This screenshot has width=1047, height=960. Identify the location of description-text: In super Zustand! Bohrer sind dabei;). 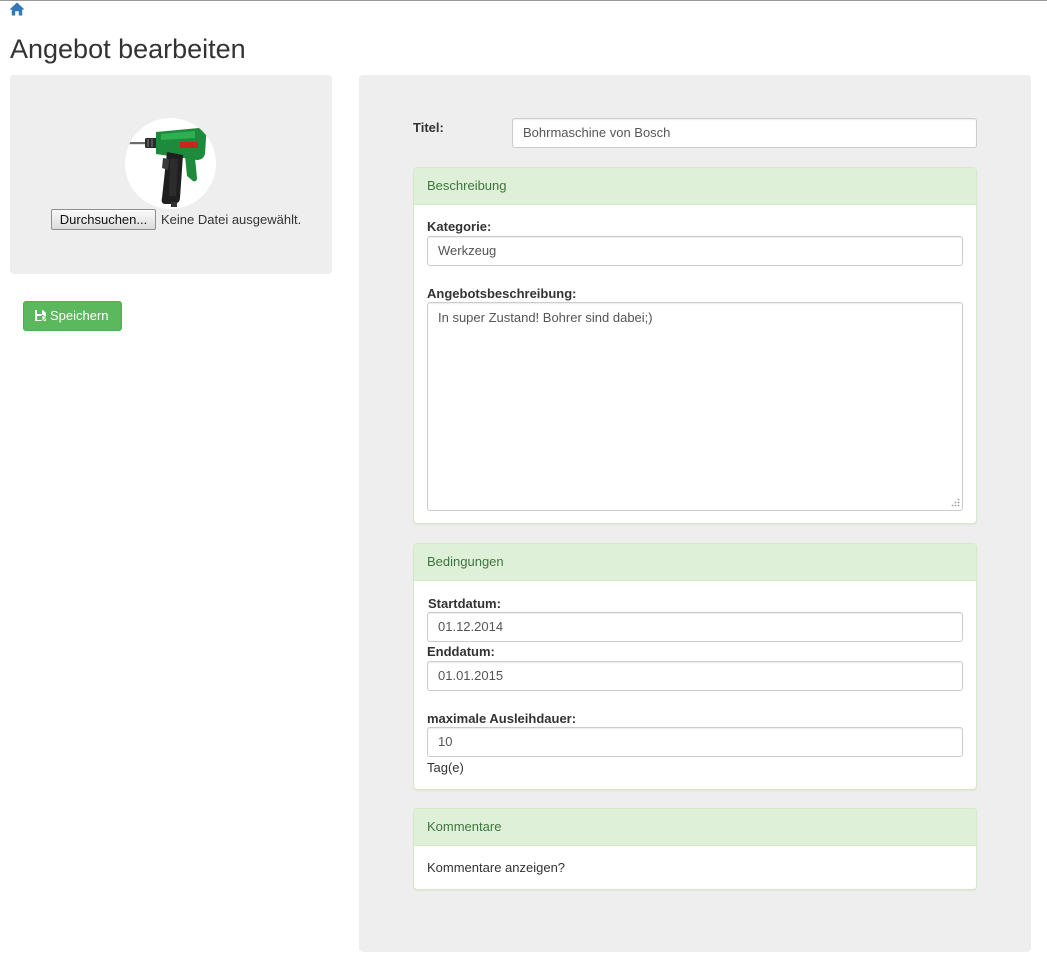
(545, 317).